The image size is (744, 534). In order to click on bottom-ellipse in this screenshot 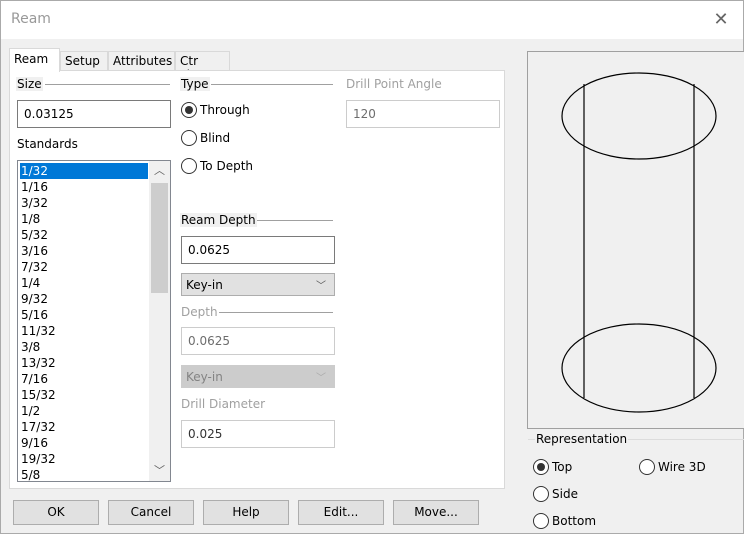, I will do `click(639, 368)`.